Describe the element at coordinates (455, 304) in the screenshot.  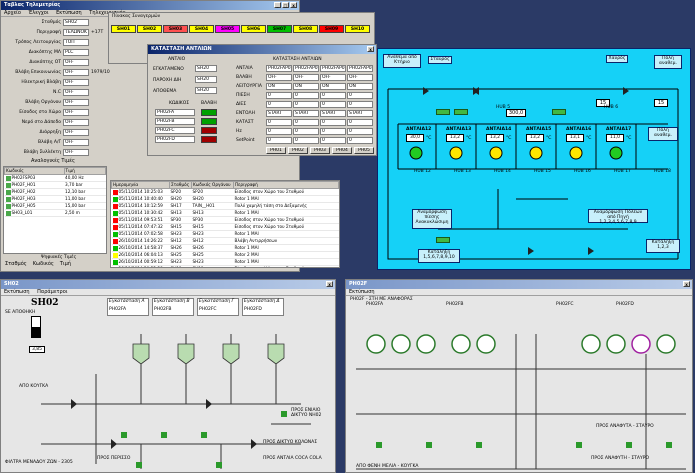
I see `ph02f-group-label: PH02FB` at that location.